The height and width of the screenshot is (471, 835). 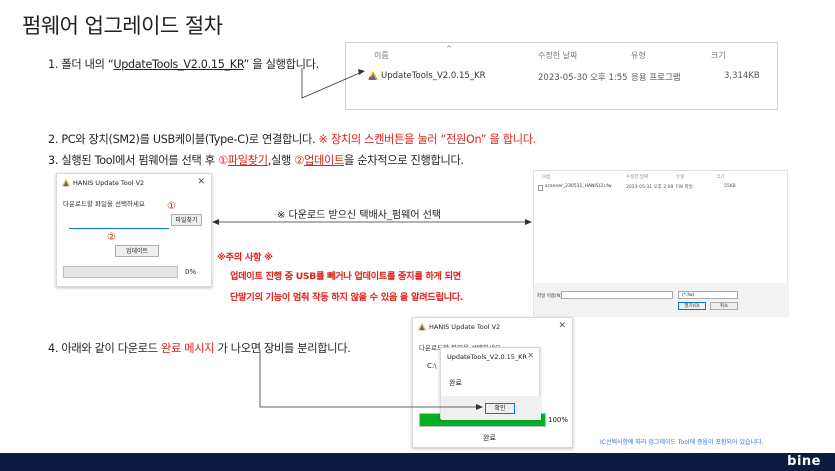 I want to click on arrow-step4, so click(x=371, y=380).